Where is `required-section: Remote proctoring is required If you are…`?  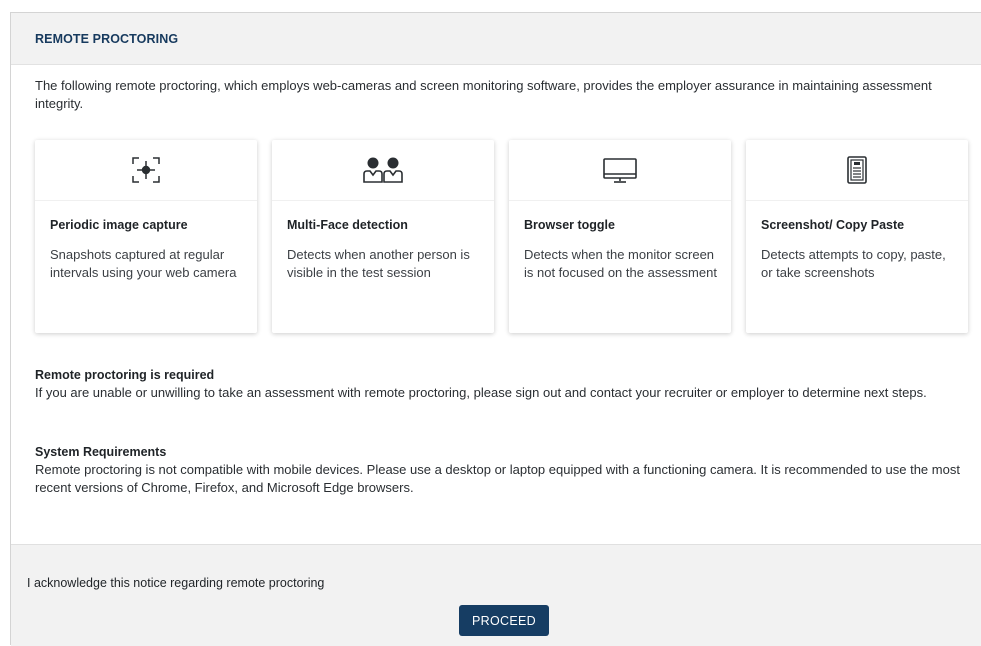 required-section: Remote proctoring is required If you are… is located at coordinates (508, 384).